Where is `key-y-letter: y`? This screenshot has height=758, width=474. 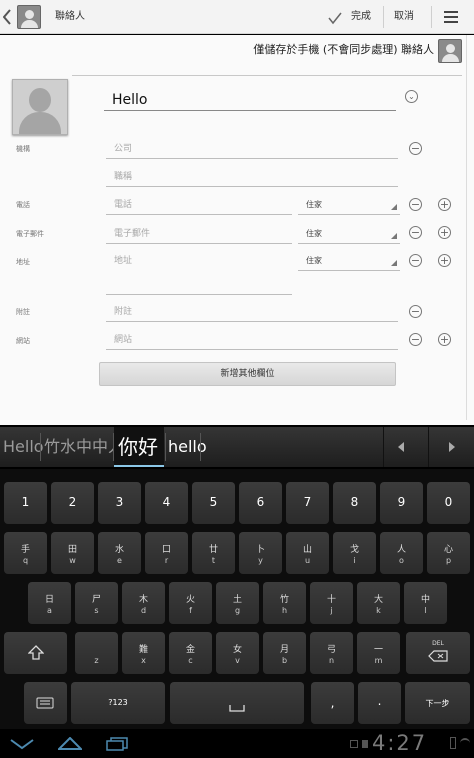
key-y-letter: y is located at coordinates (260, 560).